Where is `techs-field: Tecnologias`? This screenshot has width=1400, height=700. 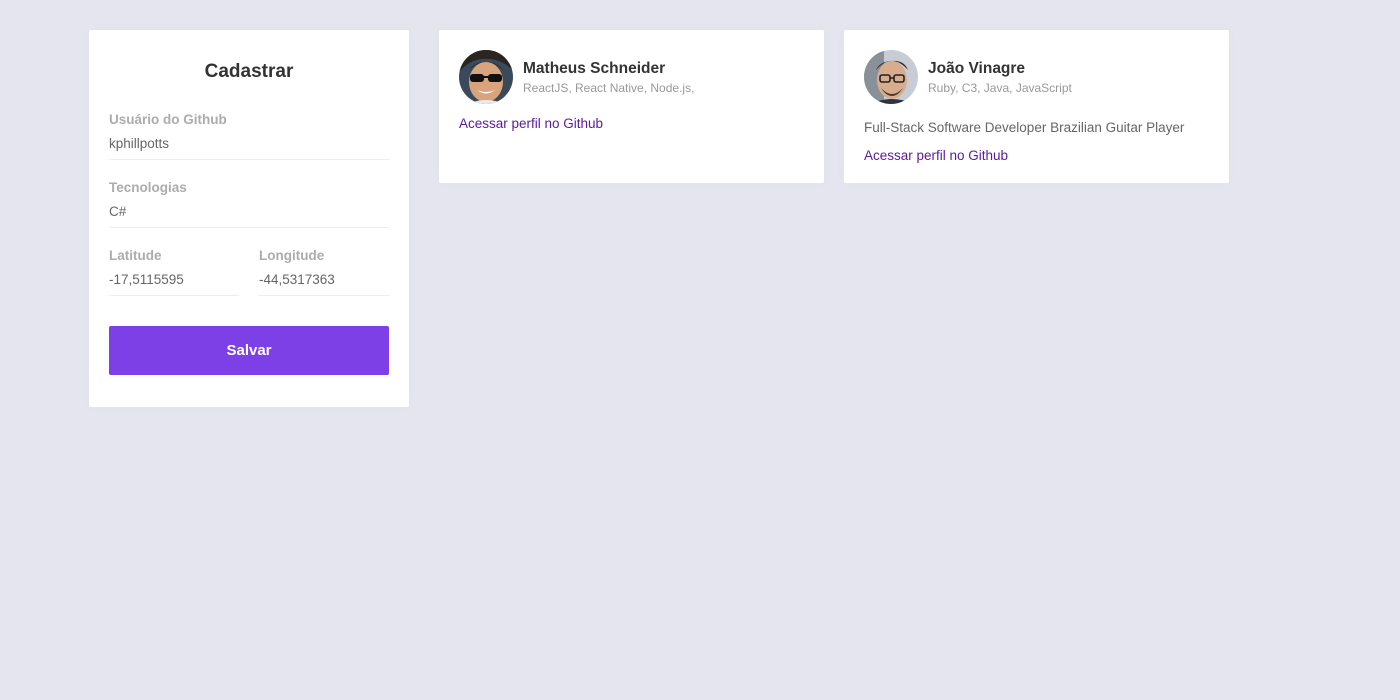
techs-field: Tecnologias is located at coordinates (249, 204).